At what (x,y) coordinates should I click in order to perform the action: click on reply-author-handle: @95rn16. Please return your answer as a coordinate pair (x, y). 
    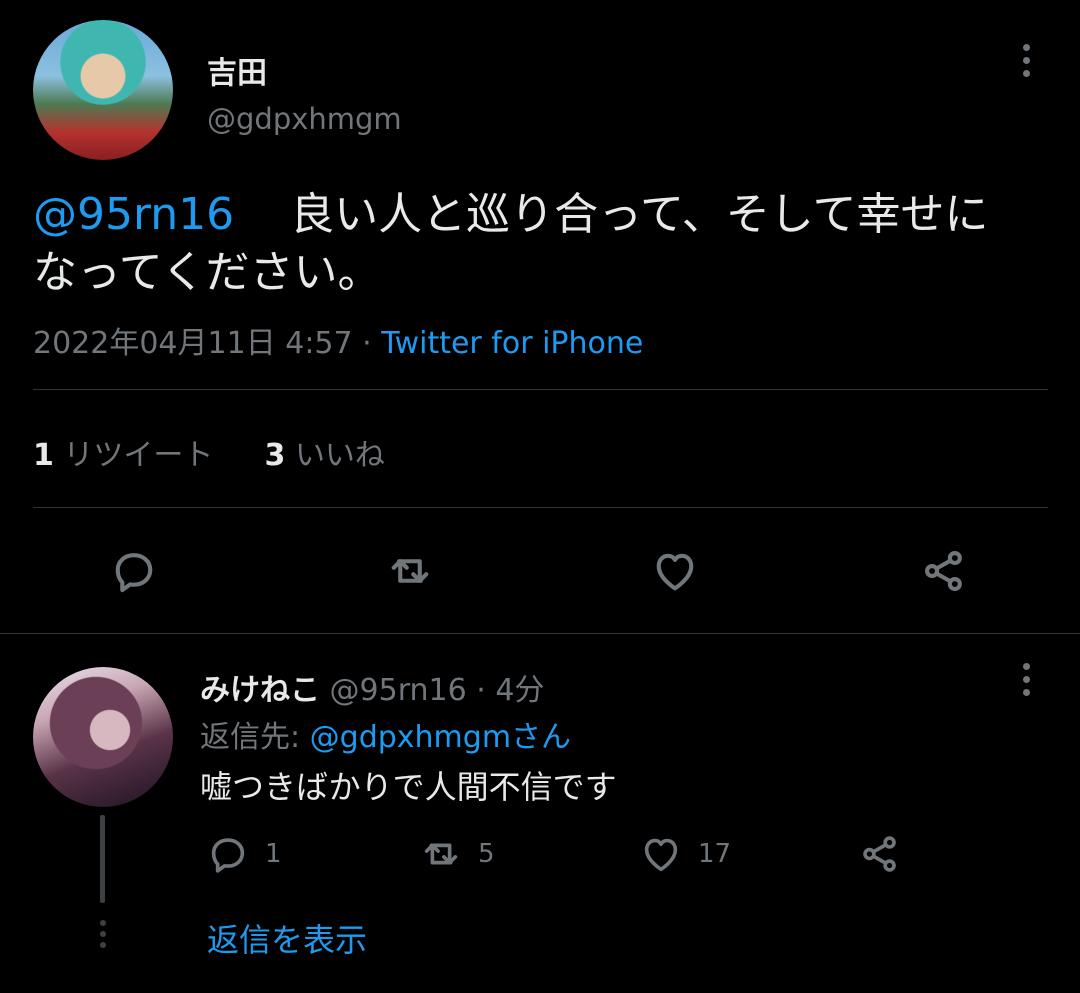
    Looking at the image, I should click on (398, 690).